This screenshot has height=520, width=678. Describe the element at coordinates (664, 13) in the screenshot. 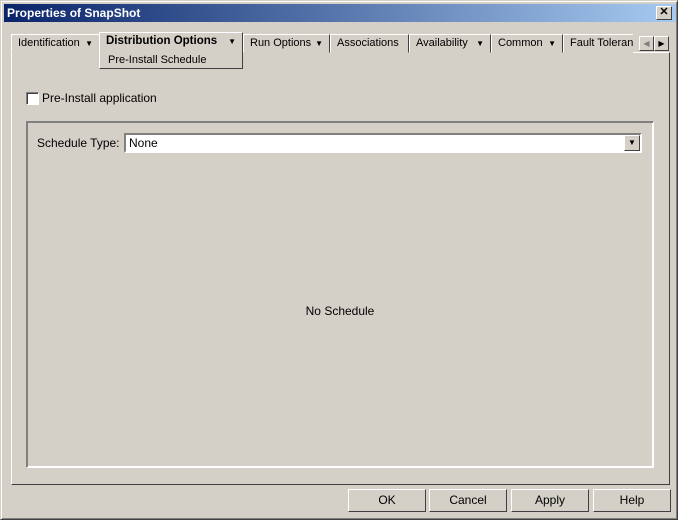

I see `close-button: ✕` at that location.